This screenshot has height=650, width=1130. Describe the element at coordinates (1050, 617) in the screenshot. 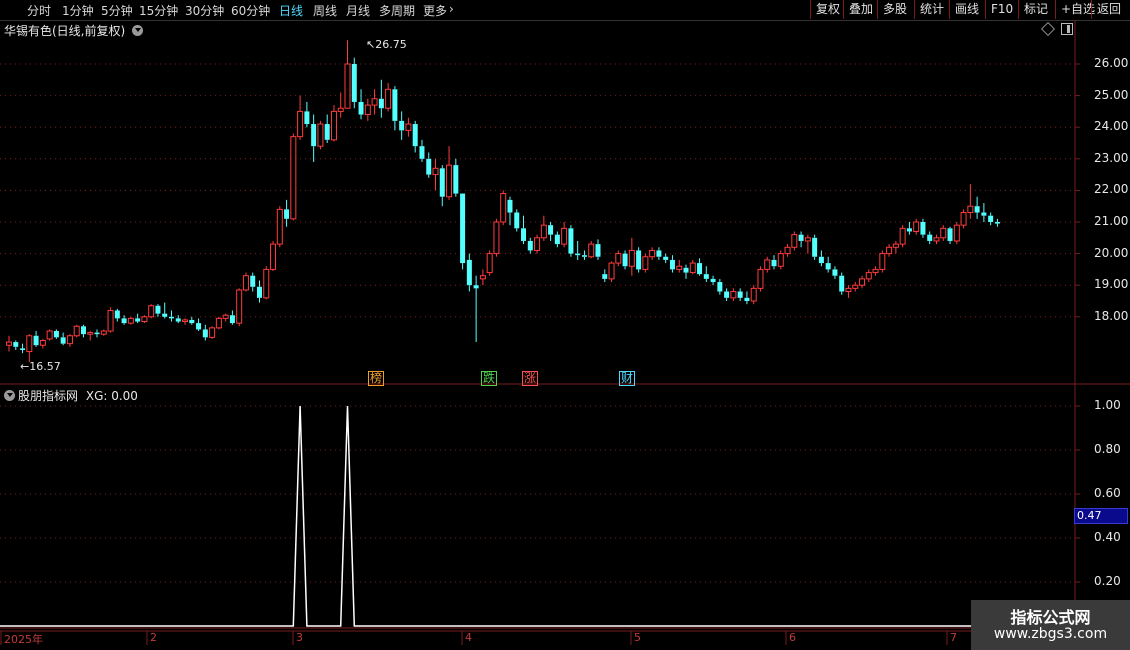

I see `watermark-title: 指标公式网` at that location.